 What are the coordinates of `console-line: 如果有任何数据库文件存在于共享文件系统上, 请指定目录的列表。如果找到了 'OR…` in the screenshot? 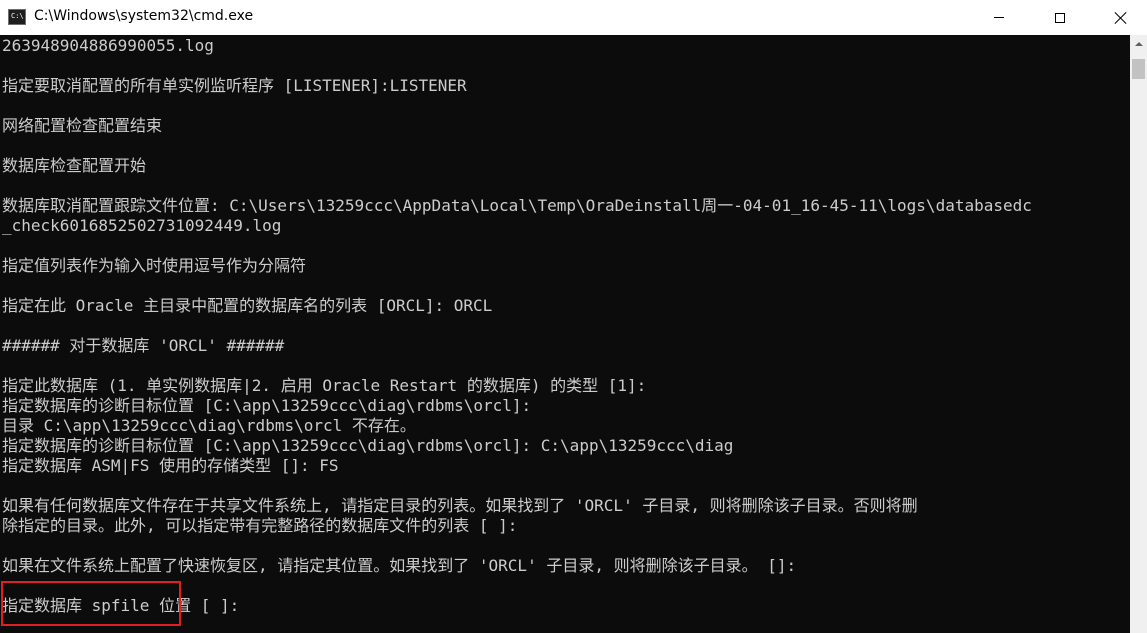 It's located at (460, 505).